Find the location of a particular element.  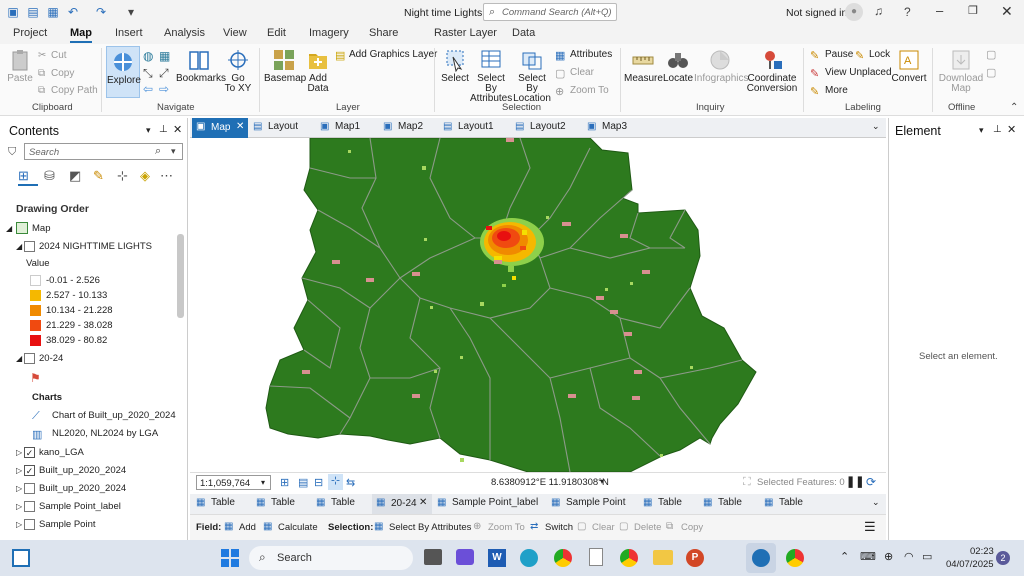

tab-20-24-active: ▦ 20-24 ✕ is located at coordinates (402, 504).